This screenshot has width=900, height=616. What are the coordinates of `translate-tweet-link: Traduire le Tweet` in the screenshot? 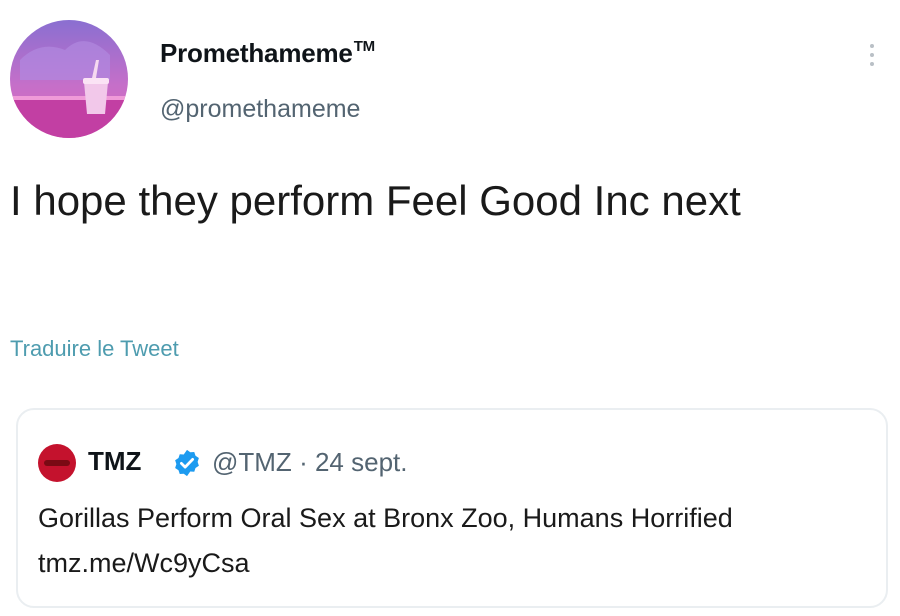 It's located at (94, 349).